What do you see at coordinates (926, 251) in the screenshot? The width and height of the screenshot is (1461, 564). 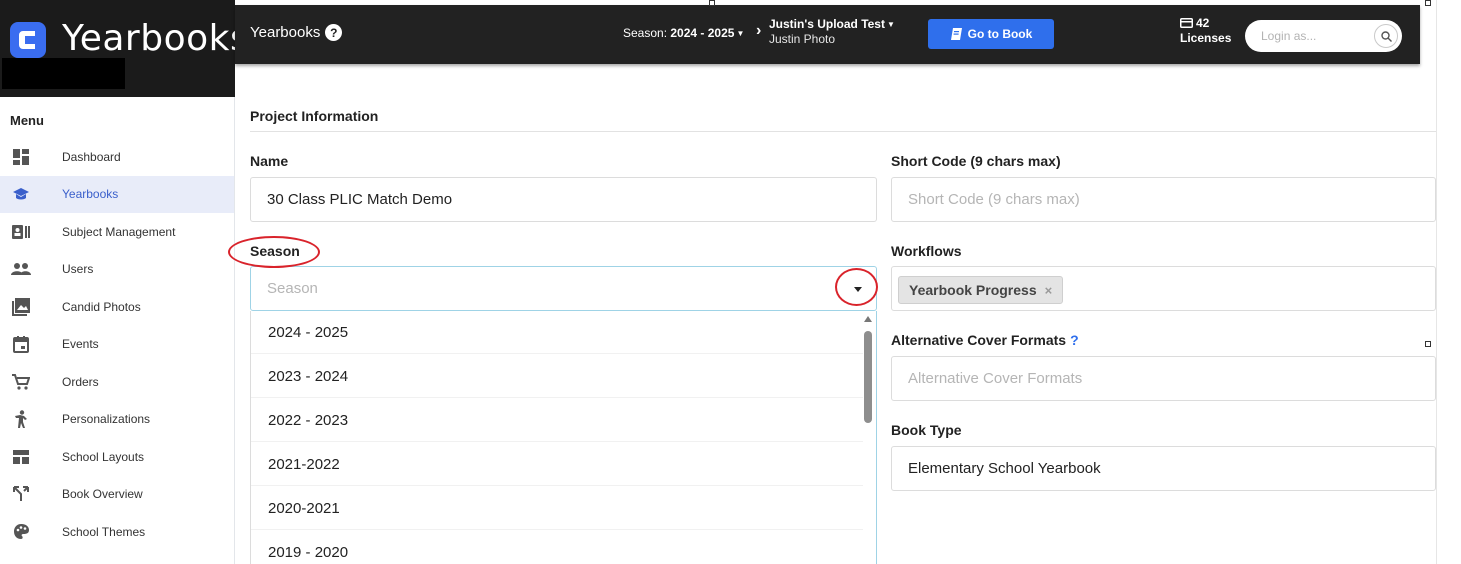 I see `workflows-label: Workflows` at bounding box center [926, 251].